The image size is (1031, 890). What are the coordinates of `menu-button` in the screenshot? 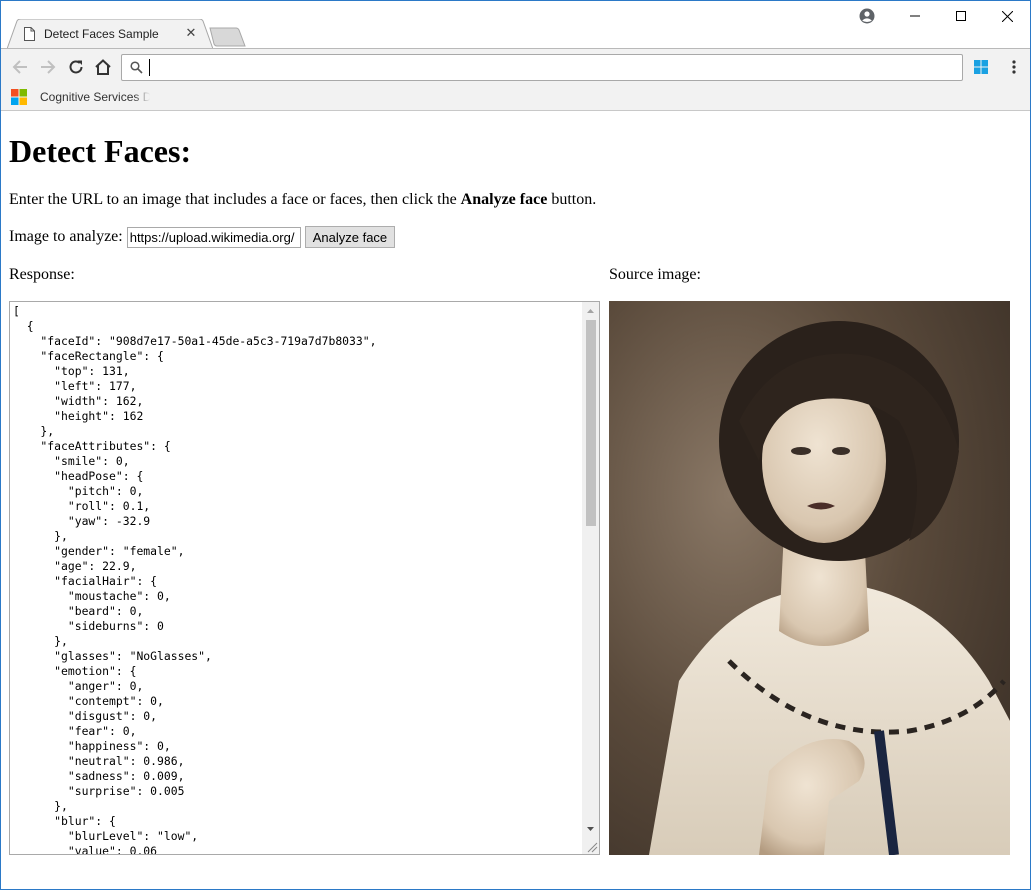 It's located at (1014, 67).